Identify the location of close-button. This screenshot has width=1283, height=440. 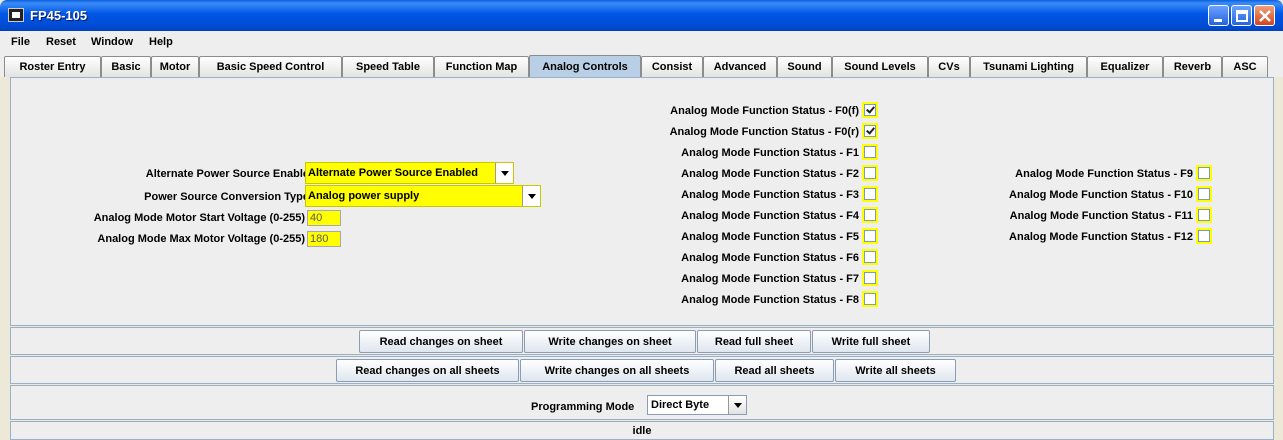
(1264, 15).